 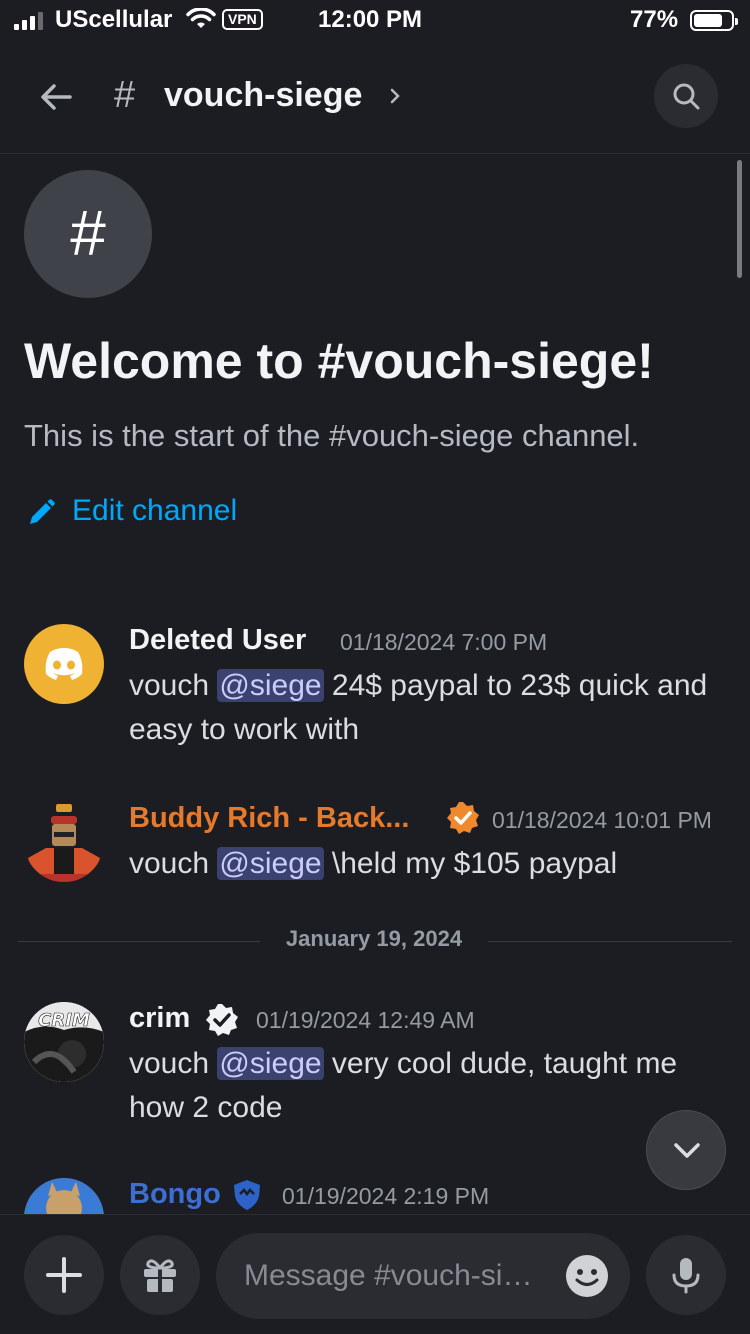 What do you see at coordinates (470, 863) in the screenshot?
I see `message-text: \held my $105 paypal` at bounding box center [470, 863].